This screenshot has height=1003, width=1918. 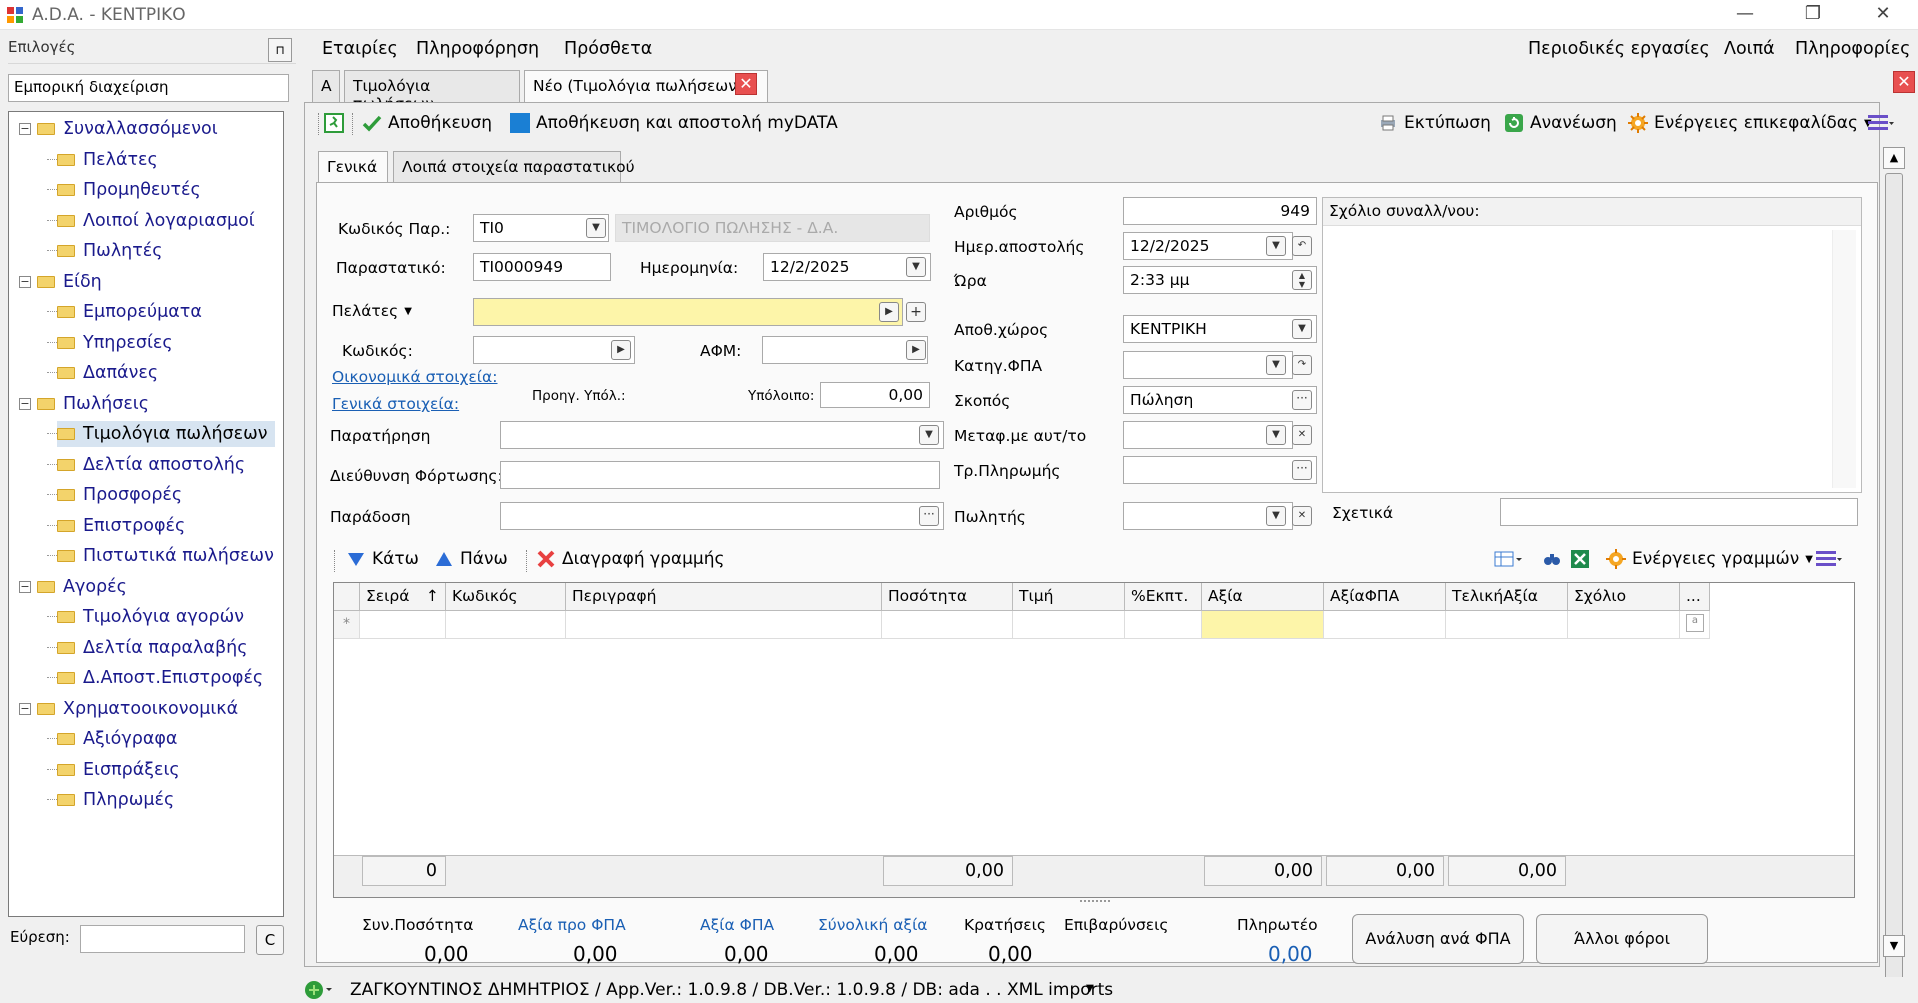 What do you see at coordinates (112, 739) in the screenshot?
I see `tree-item: Αξιόγραφα` at bounding box center [112, 739].